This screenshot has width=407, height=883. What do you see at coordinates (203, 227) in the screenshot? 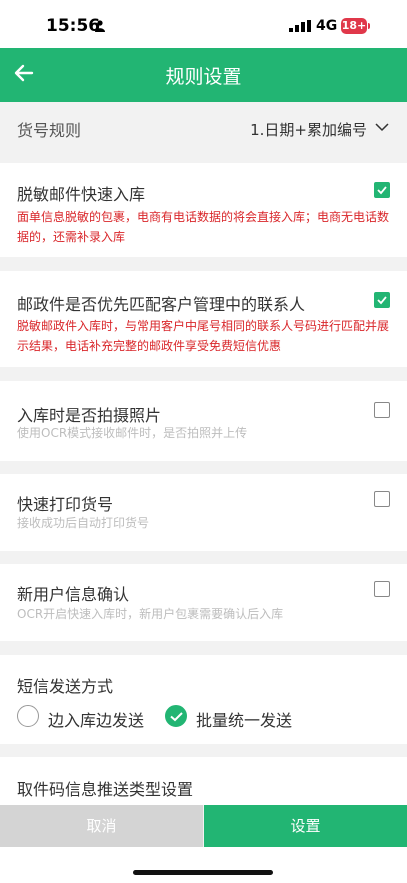
I see `setting-desc: 面单信息脱敏的包裹，电商有电话数据的将会直接入库；电商无电话数据的，还需补录入库` at bounding box center [203, 227].